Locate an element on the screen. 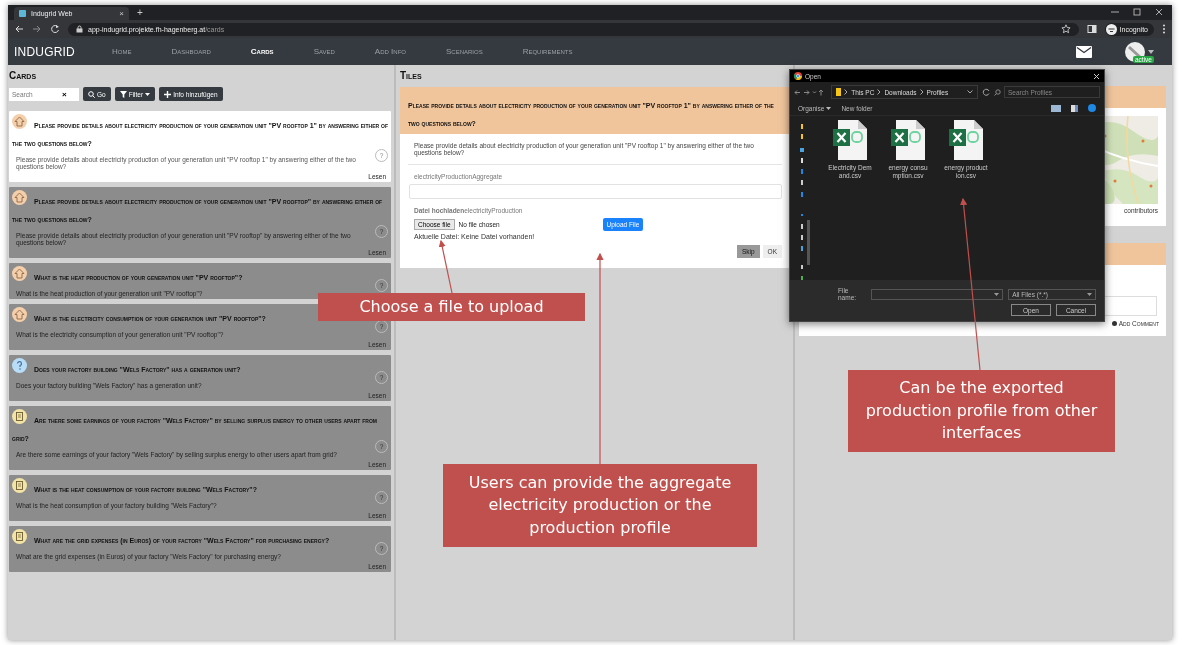 The image size is (1182, 645). input-field is located at coordinates (595, 191).